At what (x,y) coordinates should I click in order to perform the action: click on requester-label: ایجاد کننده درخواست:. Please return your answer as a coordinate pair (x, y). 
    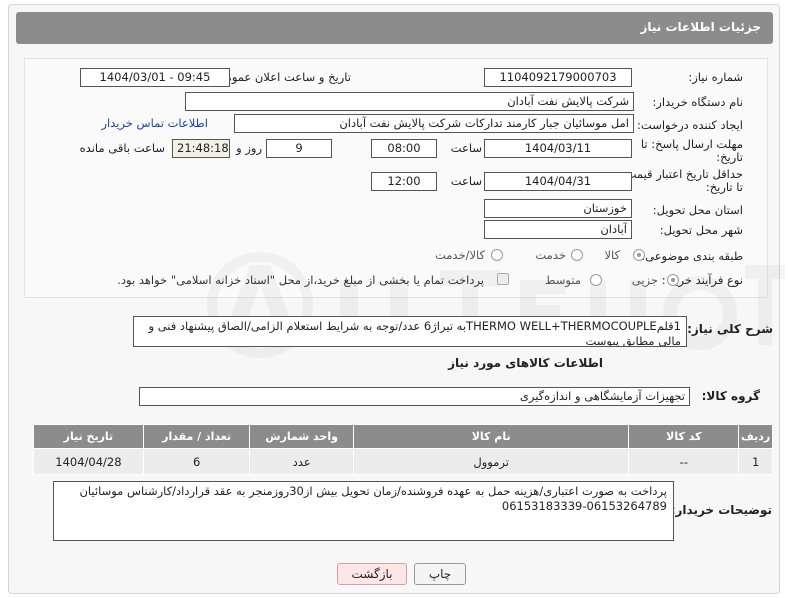
    Looking at the image, I should click on (690, 125).